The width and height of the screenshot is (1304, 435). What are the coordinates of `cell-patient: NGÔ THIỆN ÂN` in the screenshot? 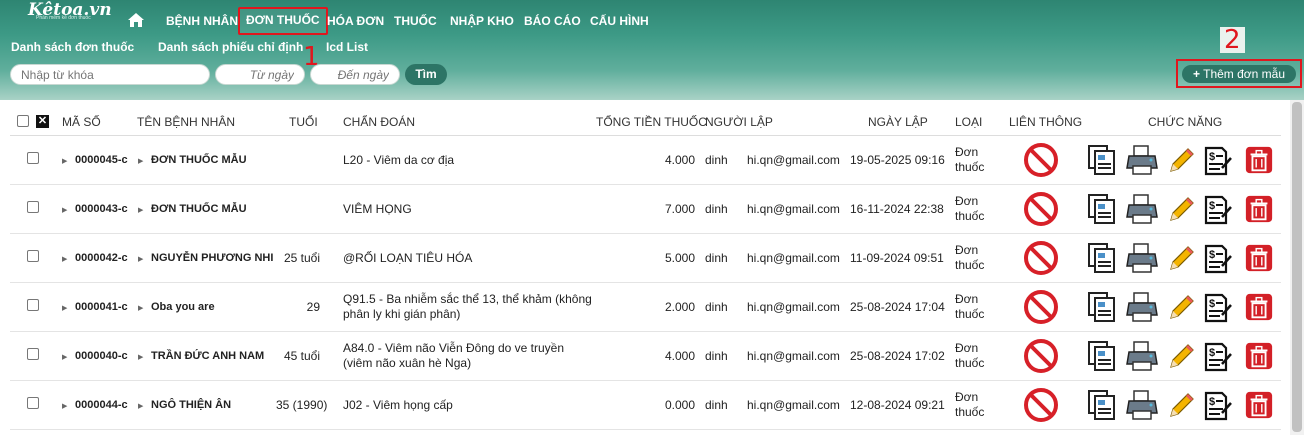 It's located at (191, 405).